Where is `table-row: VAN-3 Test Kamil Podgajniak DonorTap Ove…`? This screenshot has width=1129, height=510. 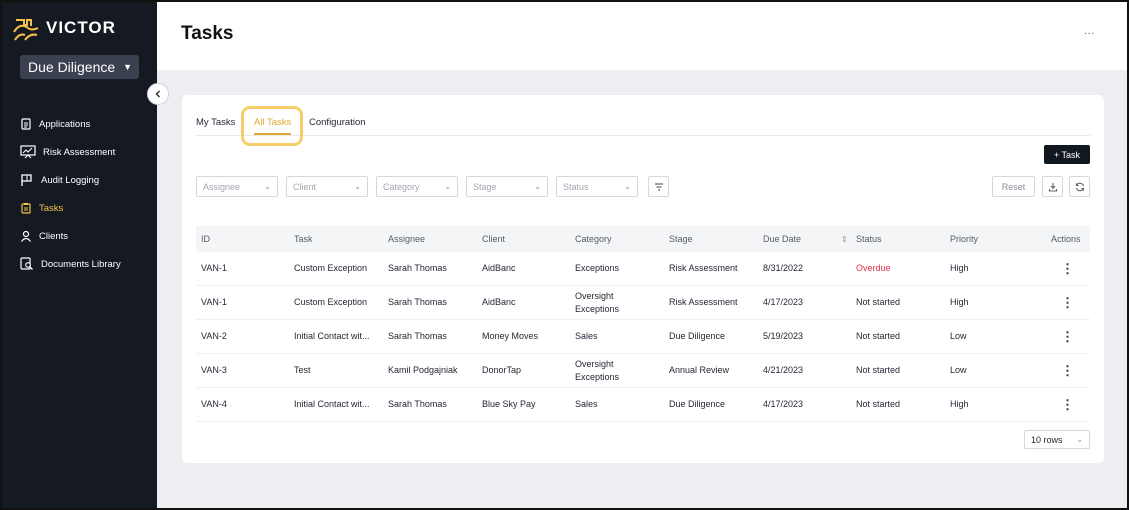
table-row: VAN-3 Test Kamil Podgajniak DonorTap Ove… is located at coordinates (643, 371).